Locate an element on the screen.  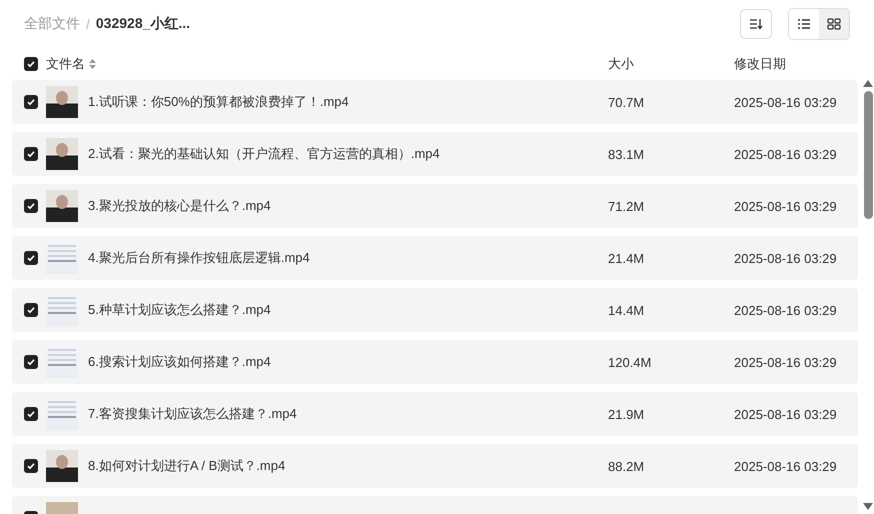
file-size: 14.4M is located at coordinates (627, 310).